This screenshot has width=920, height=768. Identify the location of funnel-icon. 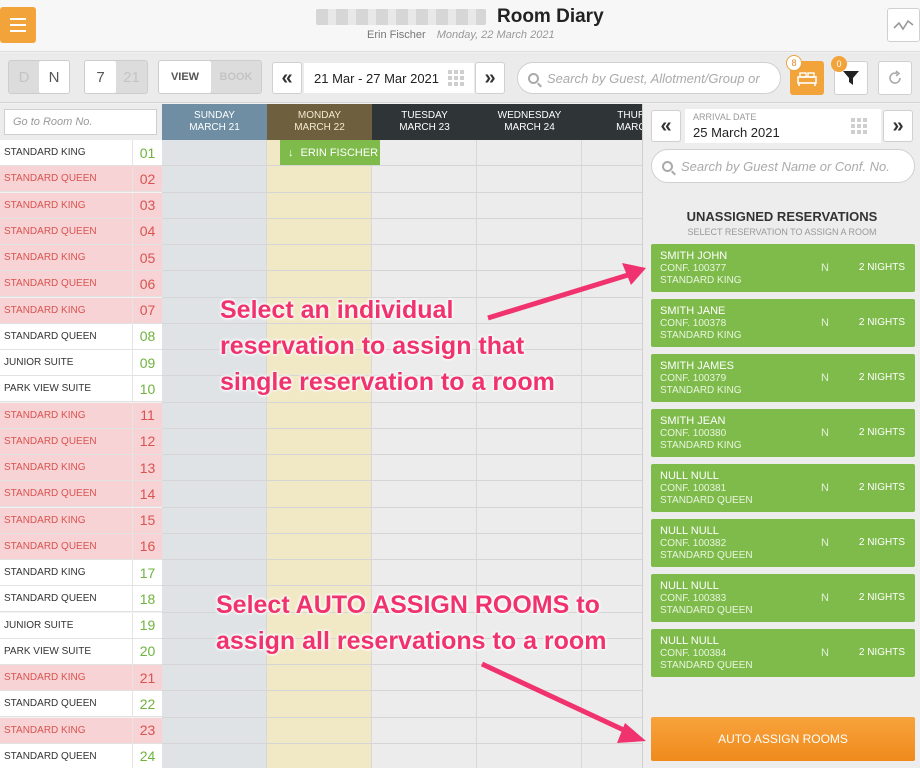
(851, 78).